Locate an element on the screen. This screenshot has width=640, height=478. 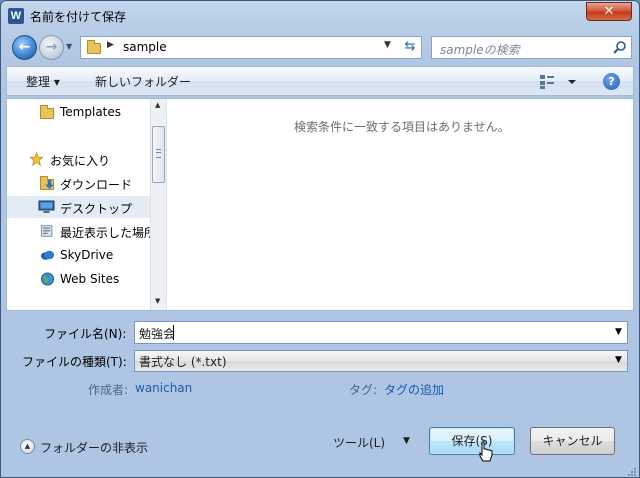
hide-folders-label: フォルダーの非表示 is located at coordinates (94, 448).